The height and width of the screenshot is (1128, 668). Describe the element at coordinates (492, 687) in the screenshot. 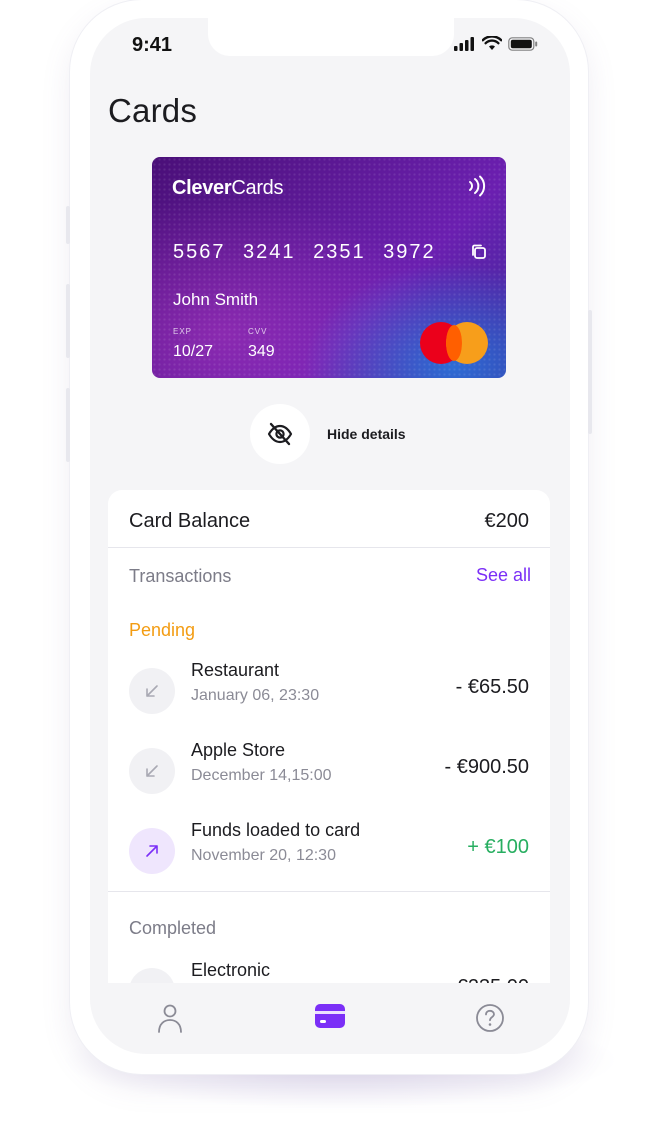

I see `transaction-amount: - €65.50` at that location.